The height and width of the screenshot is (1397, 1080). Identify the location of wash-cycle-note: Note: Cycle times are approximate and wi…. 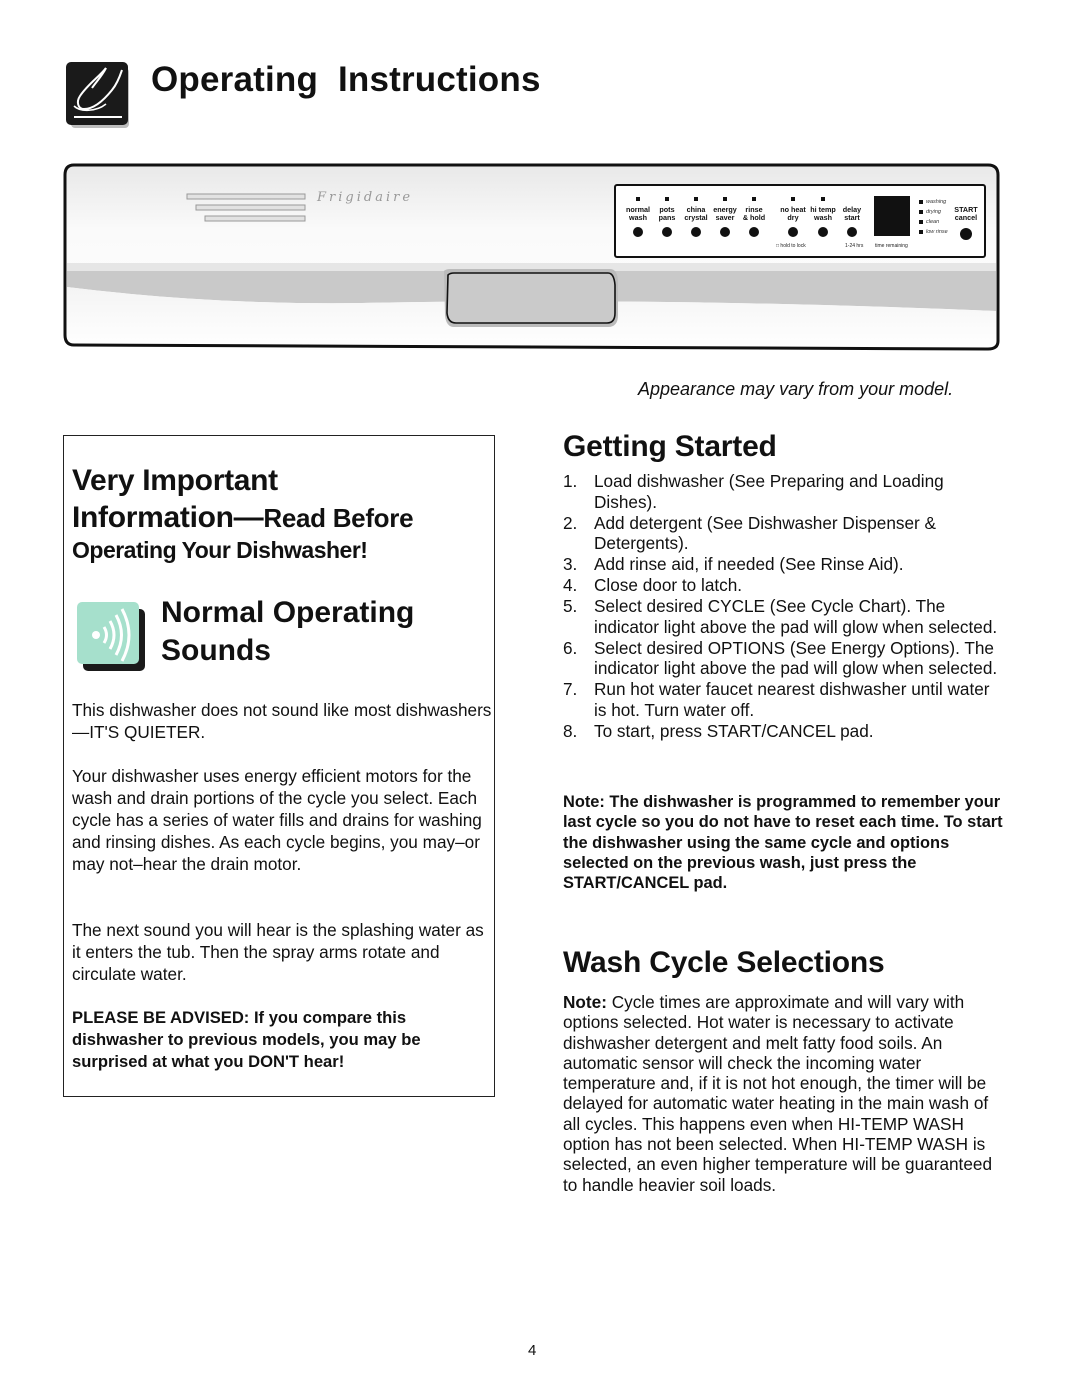
(778, 1093).